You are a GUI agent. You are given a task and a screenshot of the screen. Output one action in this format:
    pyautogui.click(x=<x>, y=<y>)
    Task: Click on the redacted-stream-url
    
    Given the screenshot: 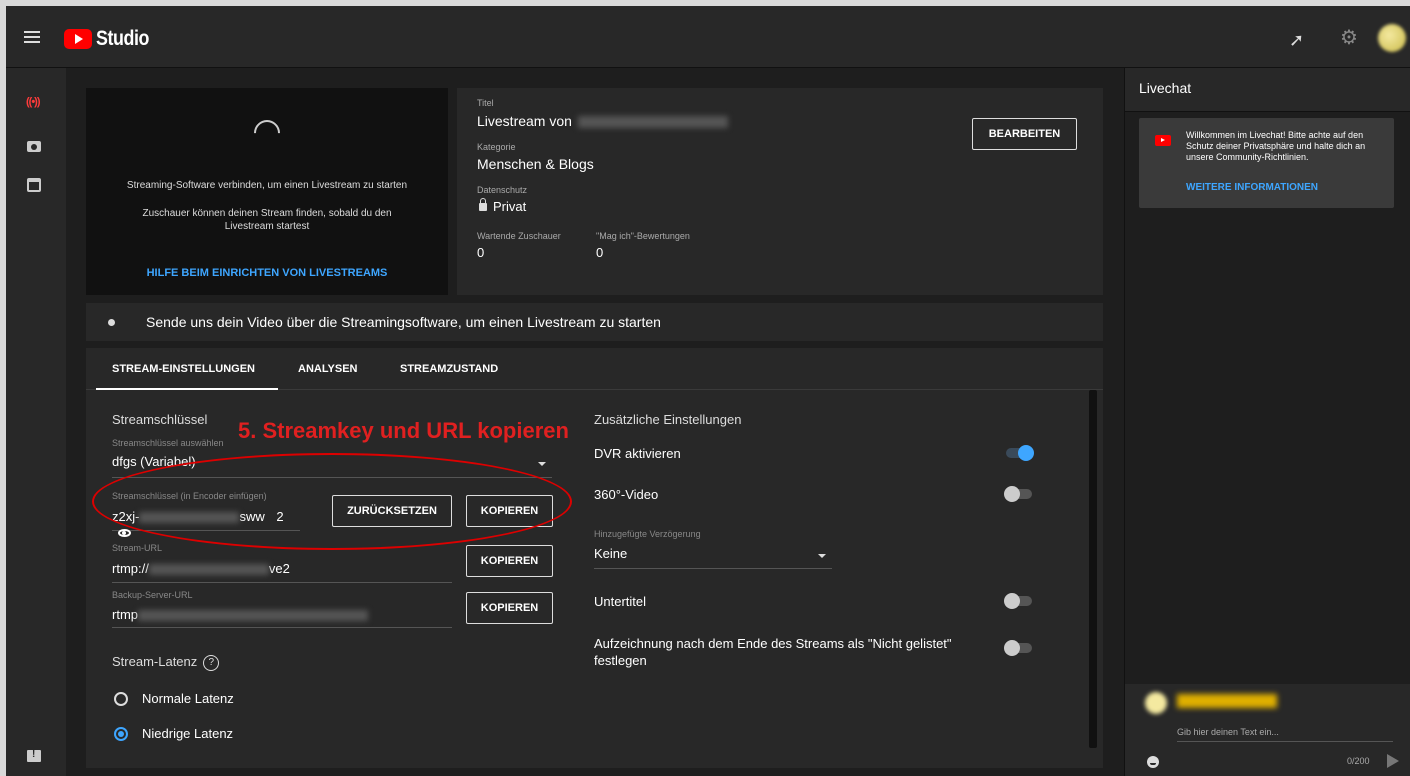 What is the action you would take?
    pyautogui.click(x=208, y=570)
    